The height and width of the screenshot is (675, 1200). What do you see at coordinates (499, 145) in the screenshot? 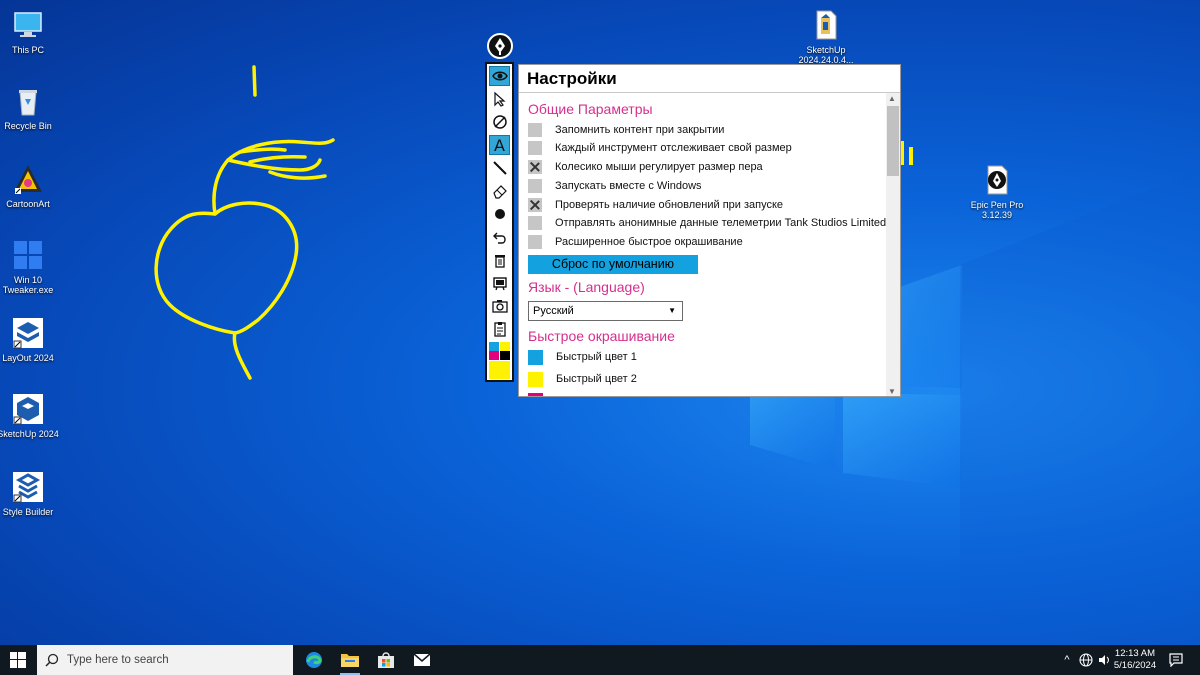
I see `text-icon: A` at bounding box center [499, 145].